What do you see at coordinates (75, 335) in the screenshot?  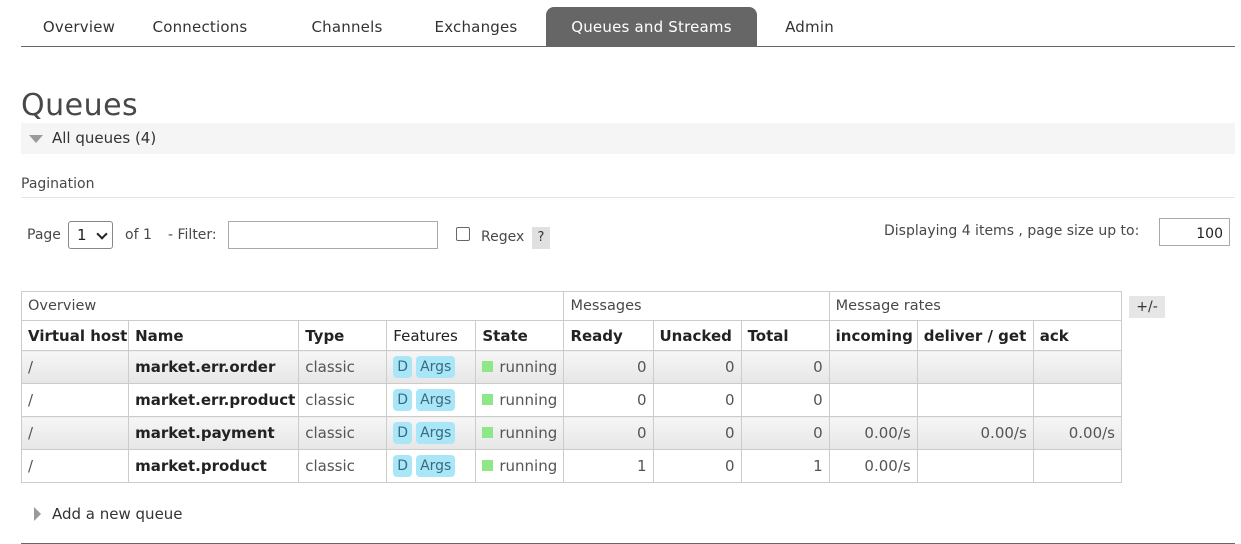 I see `col-virtual-host: Virtual host` at bounding box center [75, 335].